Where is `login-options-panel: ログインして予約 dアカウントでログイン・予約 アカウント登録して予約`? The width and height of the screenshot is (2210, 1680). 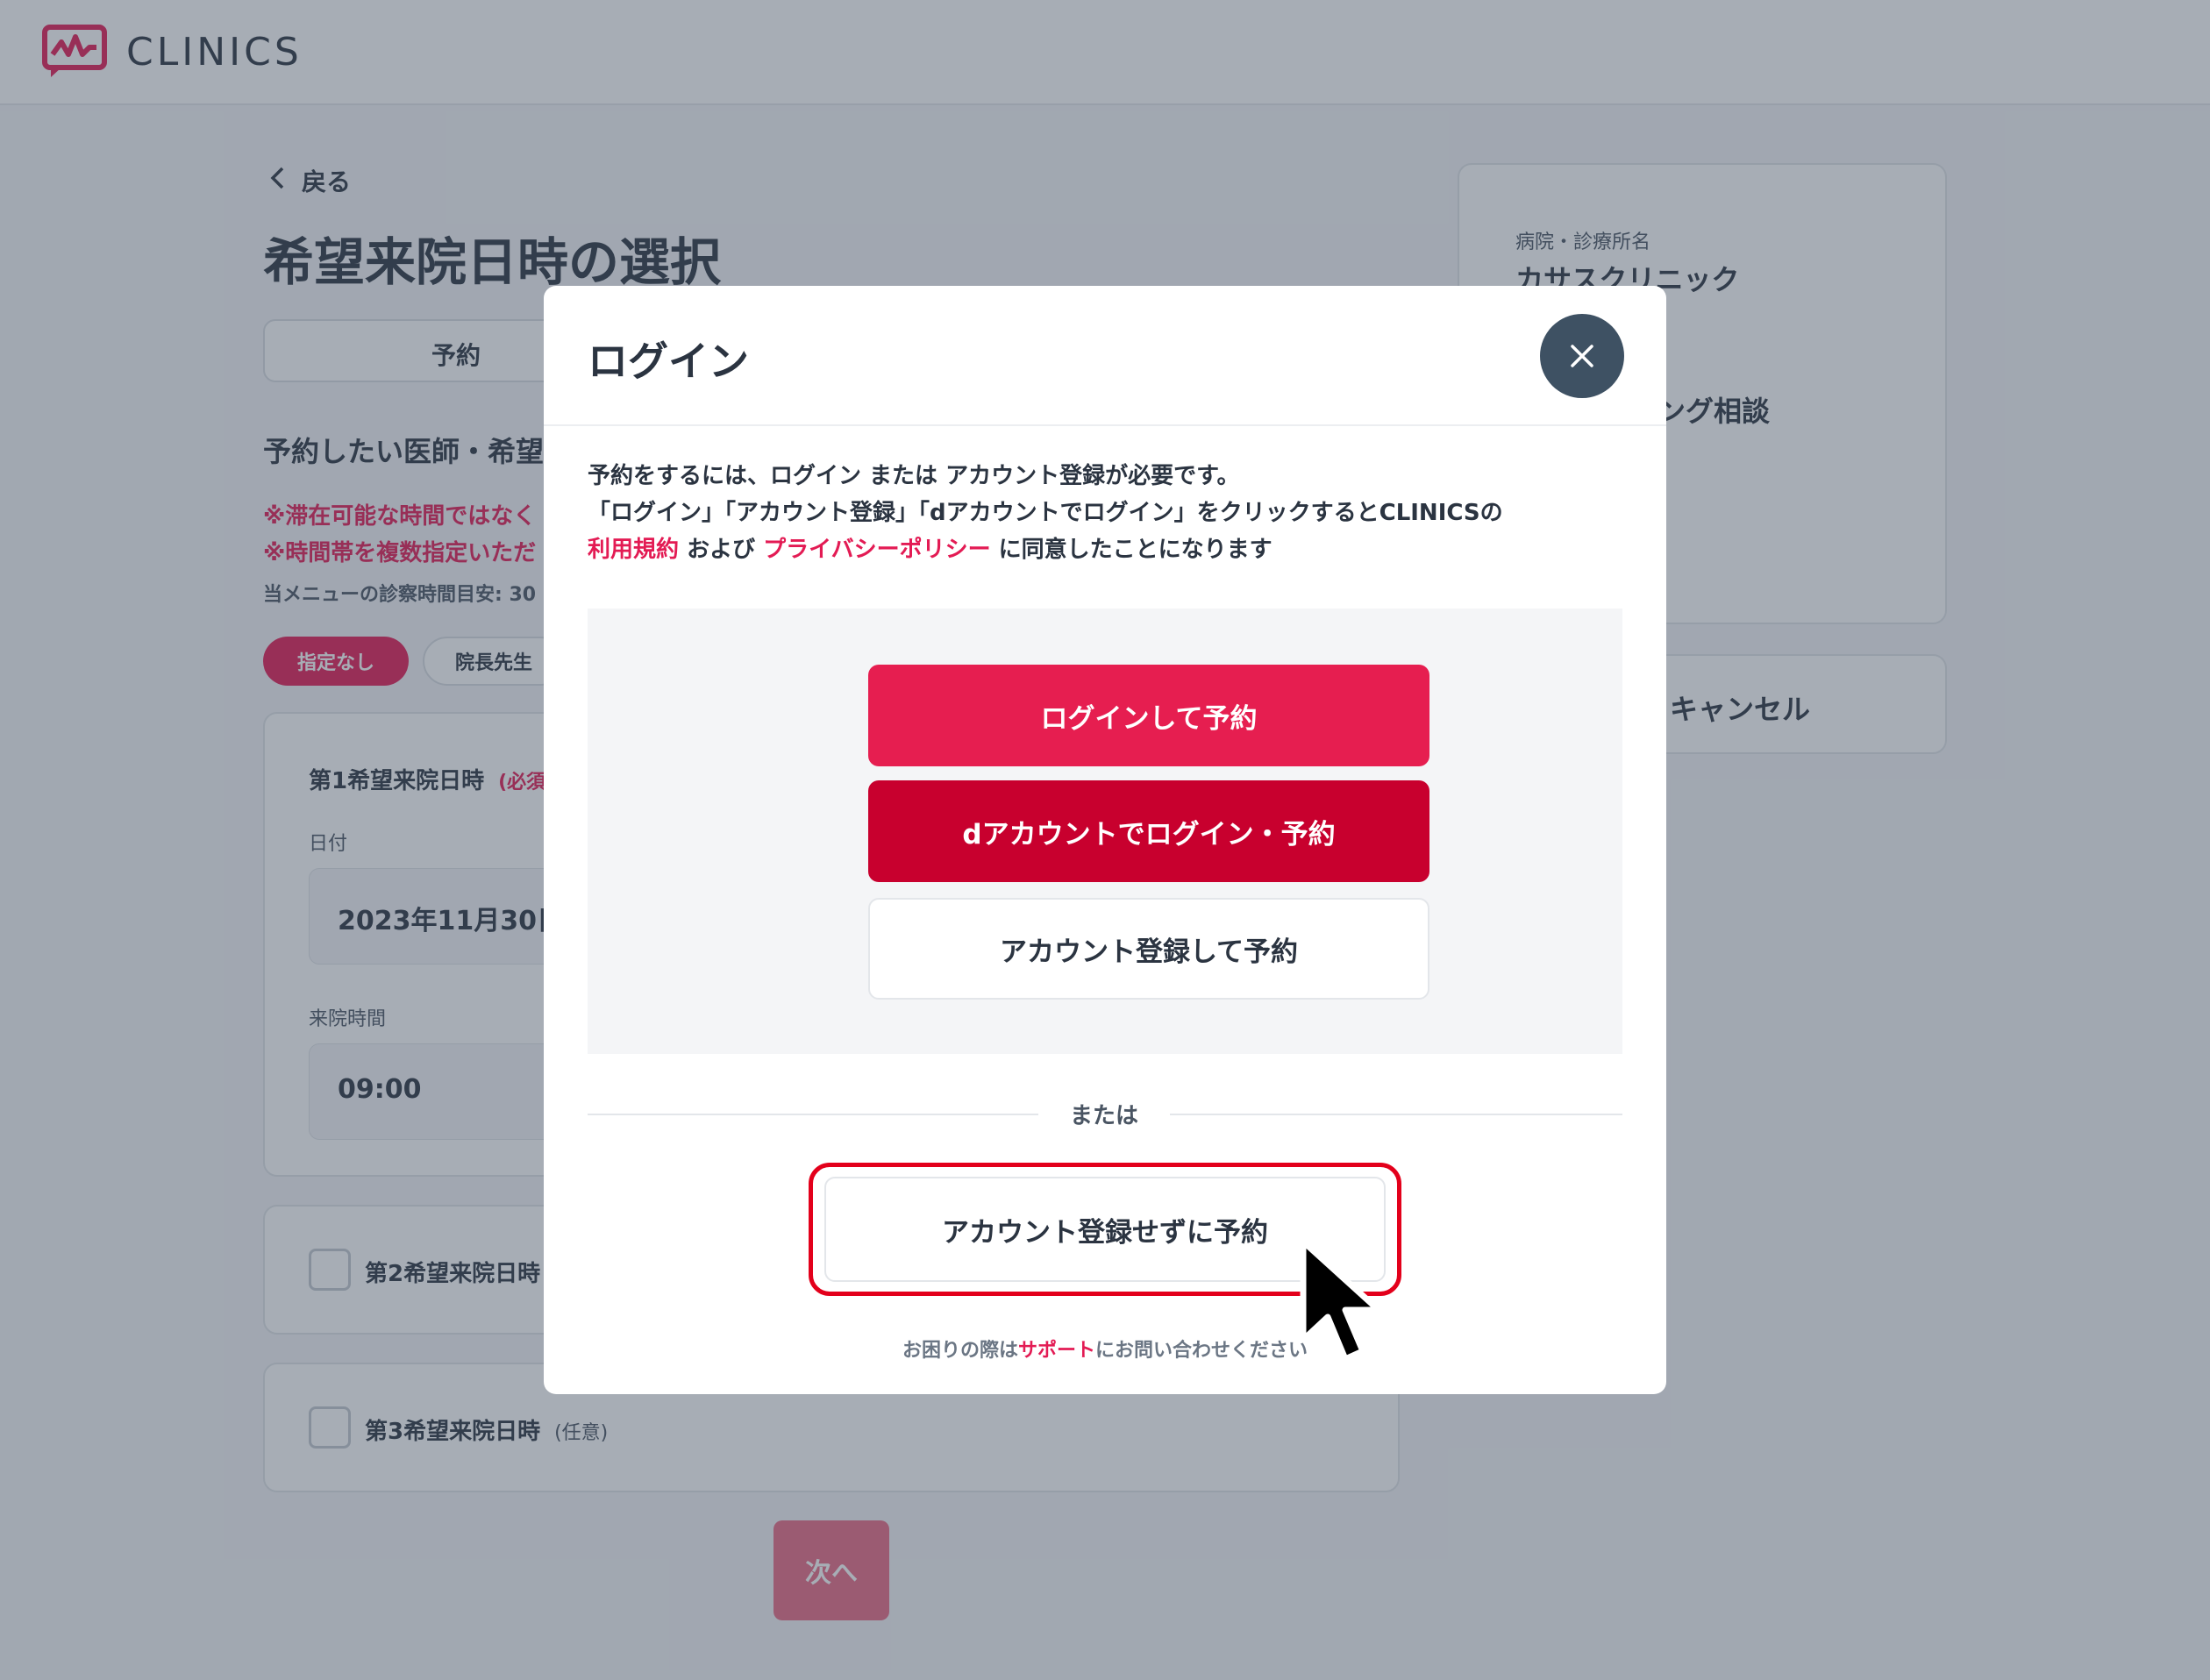
login-options-panel: ログインして予約 dアカウントでログイン・予約 アカウント登録して予約 is located at coordinates (1105, 831).